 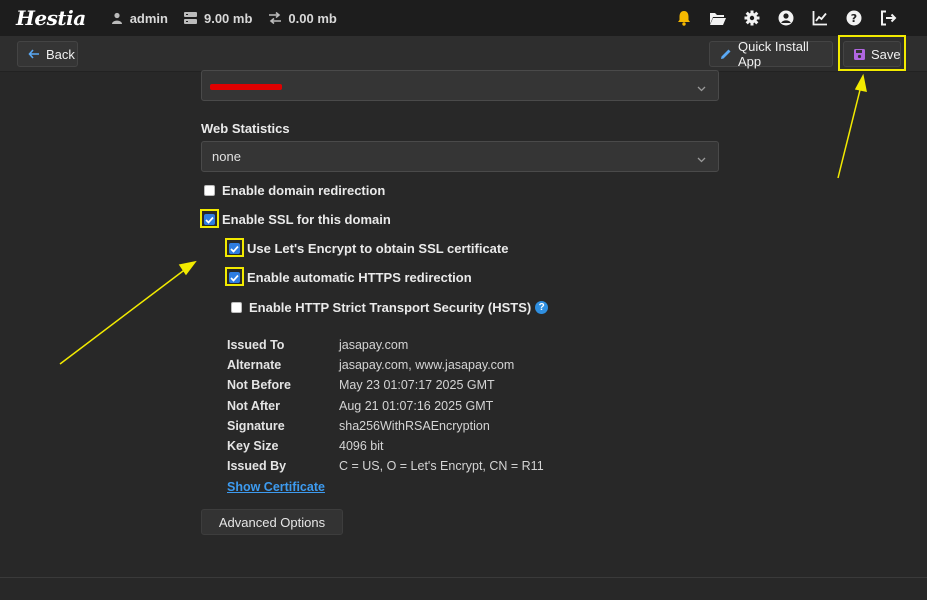 What do you see at coordinates (256, 426) in the screenshot?
I see `cert-signature-label: Signature` at bounding box center [256, 426].